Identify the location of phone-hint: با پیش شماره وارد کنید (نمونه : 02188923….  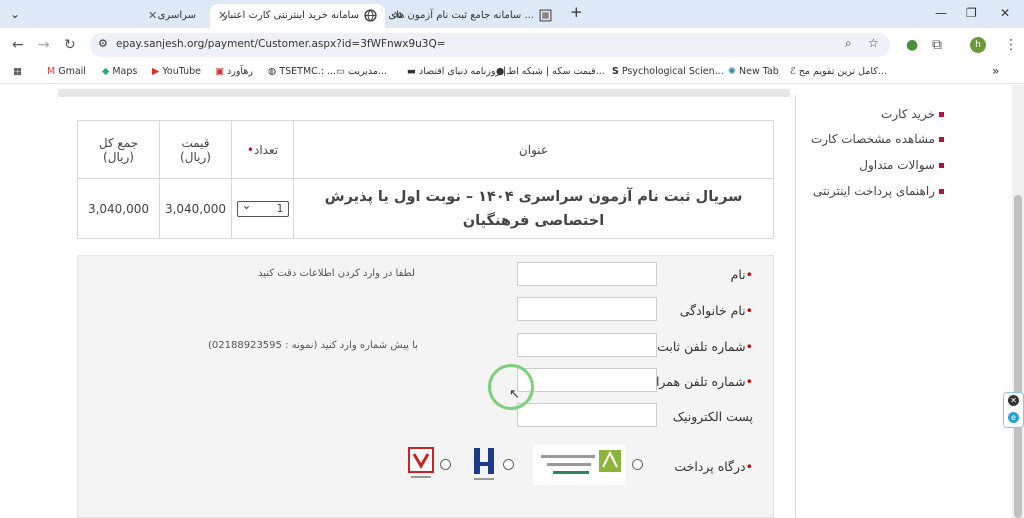
(313, 345).